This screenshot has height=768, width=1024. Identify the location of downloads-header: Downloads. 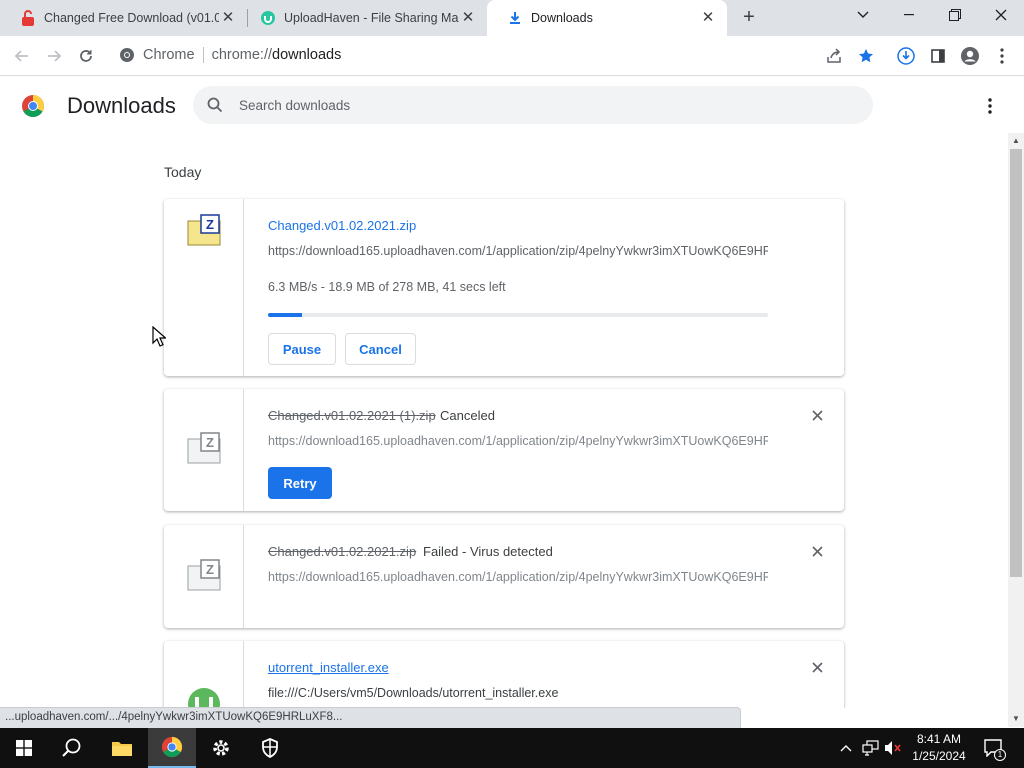
(512, 105).